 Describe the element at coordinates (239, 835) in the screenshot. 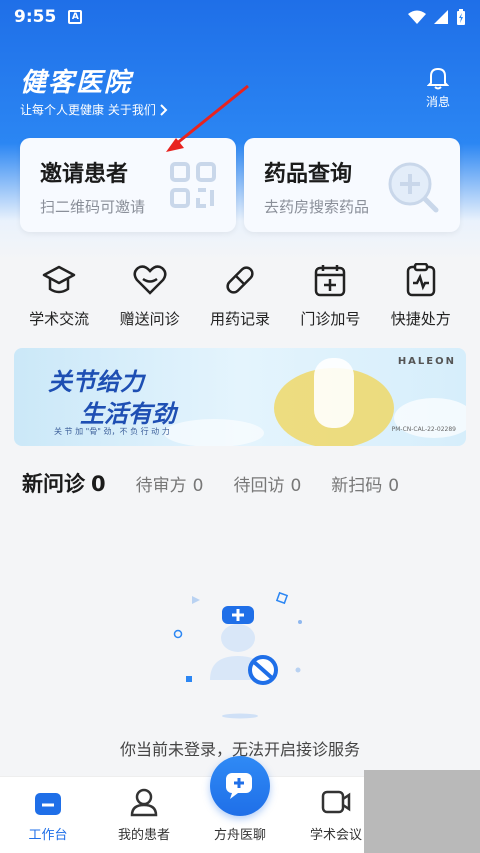

I see `nav-label: 方舟医聊` at that location.